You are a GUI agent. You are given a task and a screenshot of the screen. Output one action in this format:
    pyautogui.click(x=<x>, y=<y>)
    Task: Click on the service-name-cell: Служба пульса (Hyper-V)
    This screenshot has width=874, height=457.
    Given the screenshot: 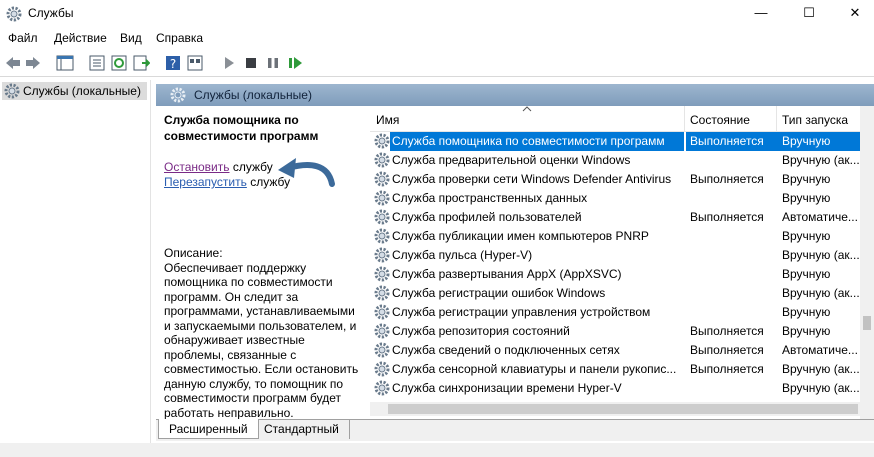 What is the action you would take?
    pyautogui.click(x=462, y=255)
    